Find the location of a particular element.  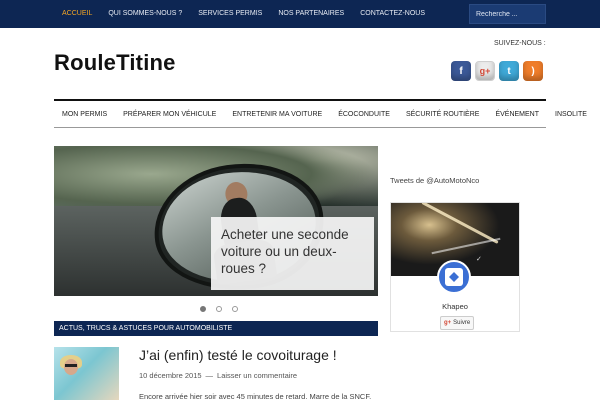

profile-card: ✓ Khapeo g+ Suivre is located at coordinates (455, 267).